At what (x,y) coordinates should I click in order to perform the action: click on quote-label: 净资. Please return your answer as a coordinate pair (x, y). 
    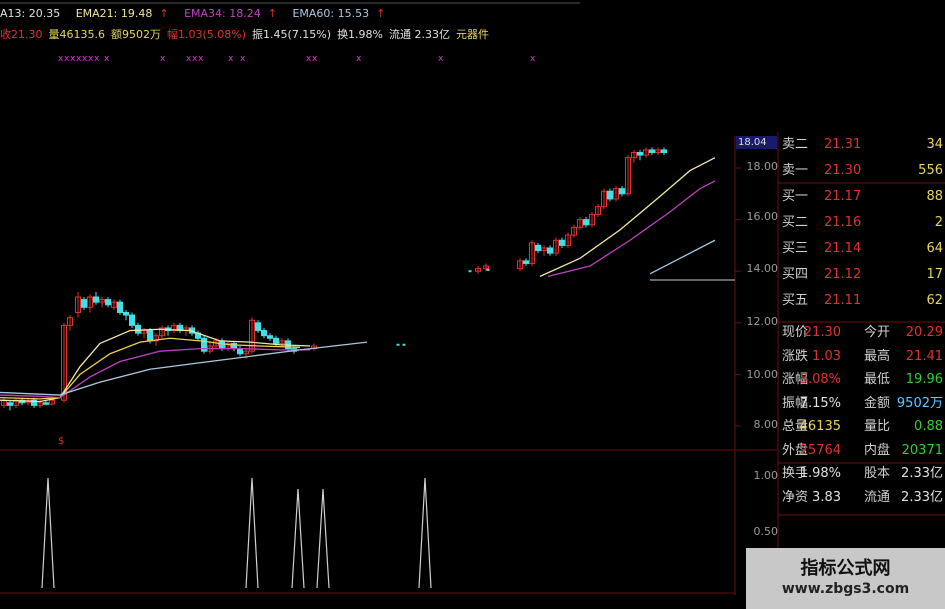
    Looking at the image, I should click on (795, 497).